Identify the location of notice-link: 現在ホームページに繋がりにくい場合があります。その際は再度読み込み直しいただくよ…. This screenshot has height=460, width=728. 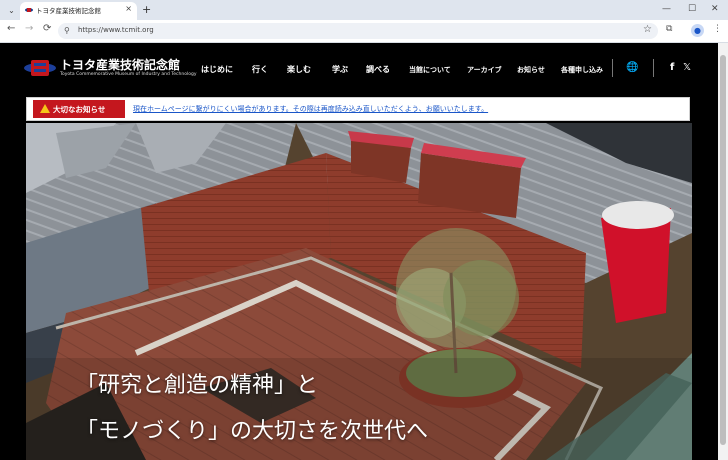
(310, 109).